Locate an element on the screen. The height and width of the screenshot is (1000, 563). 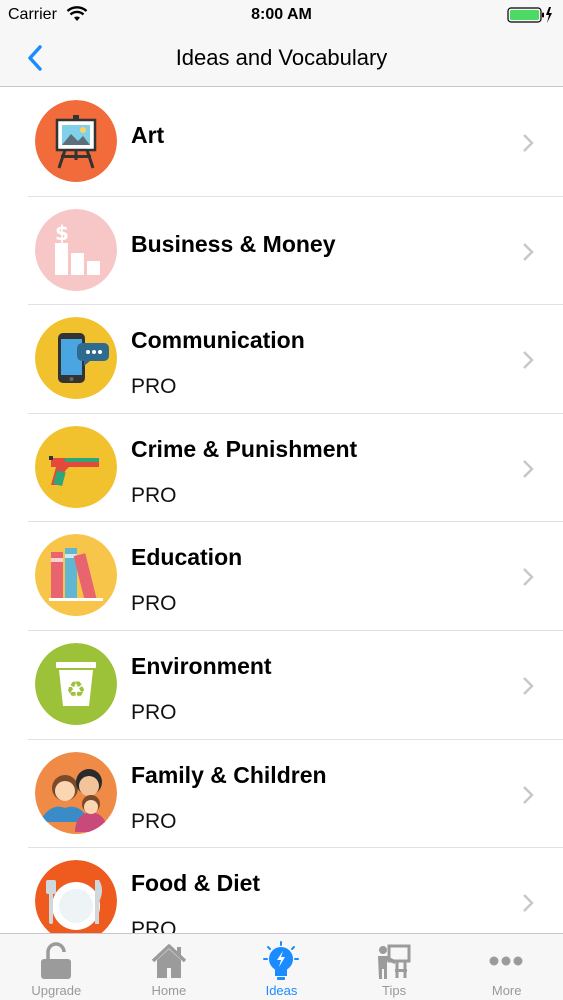
tab-tips: Tips is located at coordinates (394, 967).